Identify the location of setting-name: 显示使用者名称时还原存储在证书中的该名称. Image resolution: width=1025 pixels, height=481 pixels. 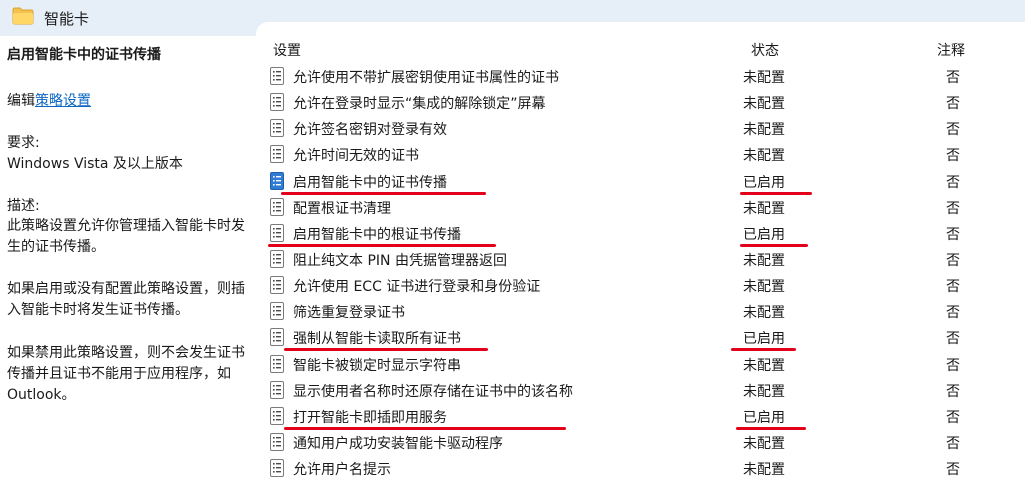
(433, 391).